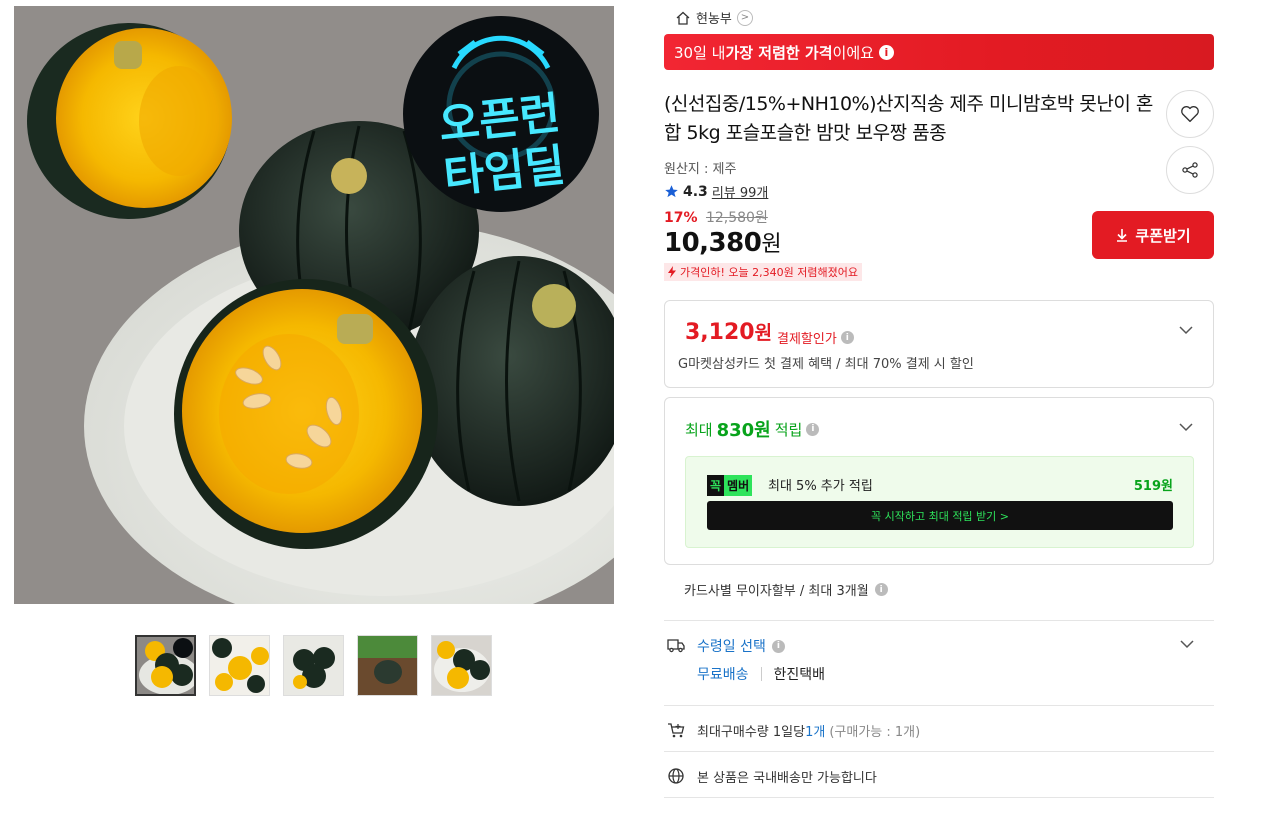 The width and height of the screenshot is (1267, 817). What do you see at coordinates (779, 52) in the screenshot?
I see `banner-highlight: 가장 저렴한 가격` at bounding box center [779, 52].